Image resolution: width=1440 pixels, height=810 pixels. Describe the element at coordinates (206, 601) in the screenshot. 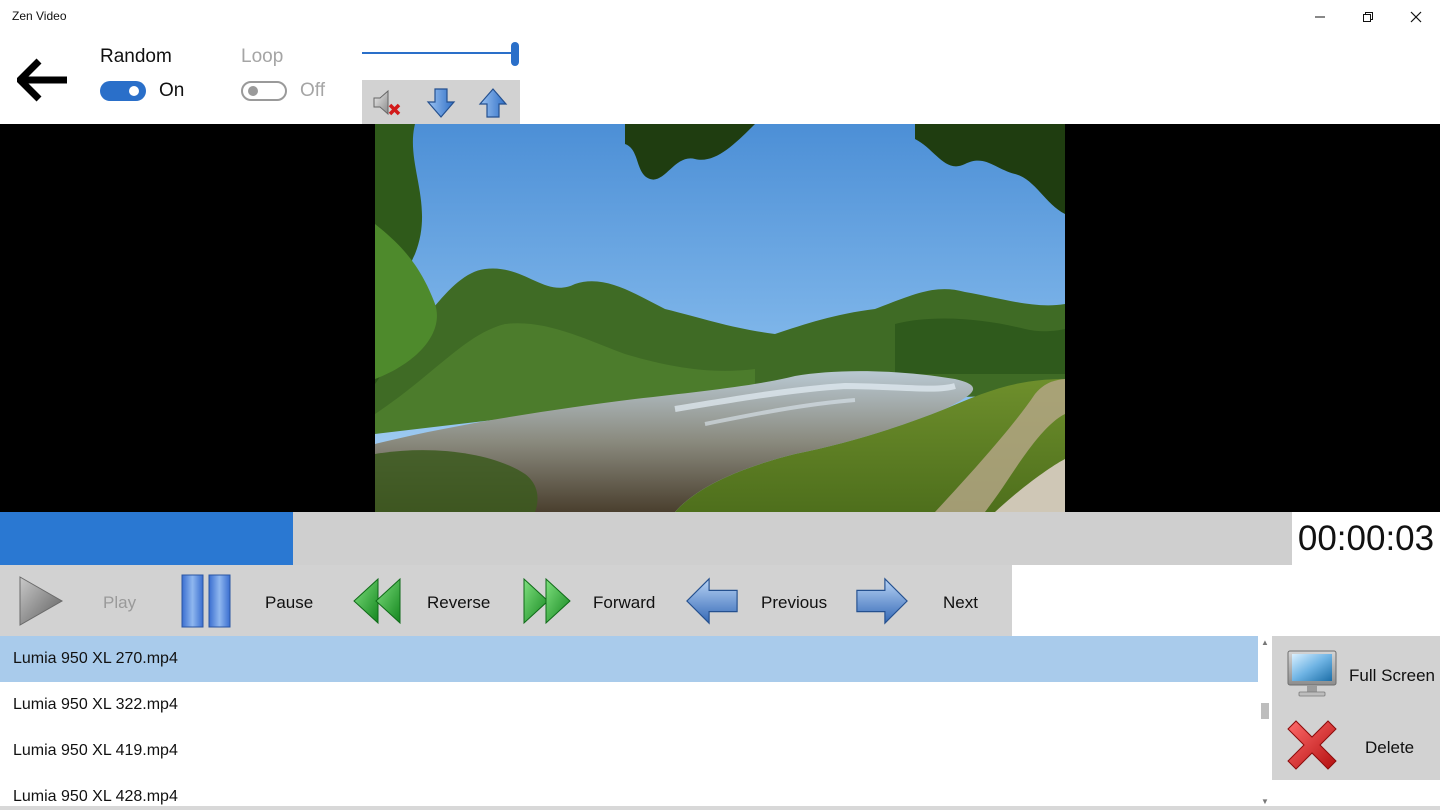

I see `pause-icon` at that location.